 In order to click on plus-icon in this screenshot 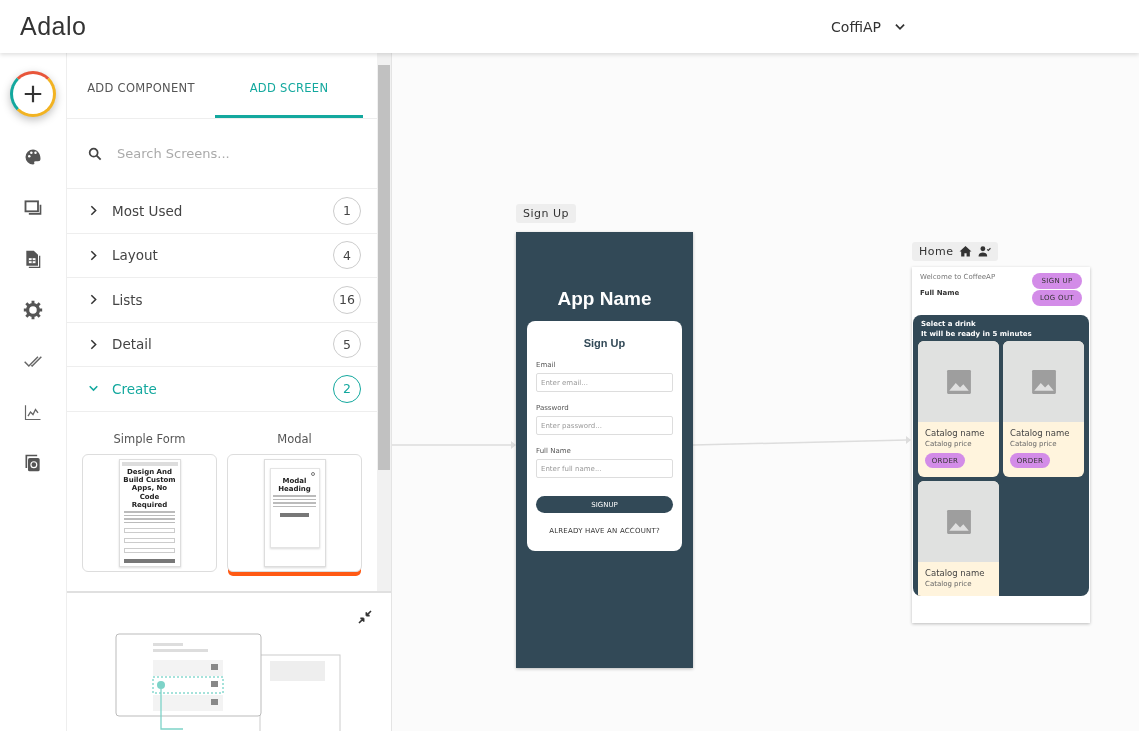, I will do `click(33, 94)`.